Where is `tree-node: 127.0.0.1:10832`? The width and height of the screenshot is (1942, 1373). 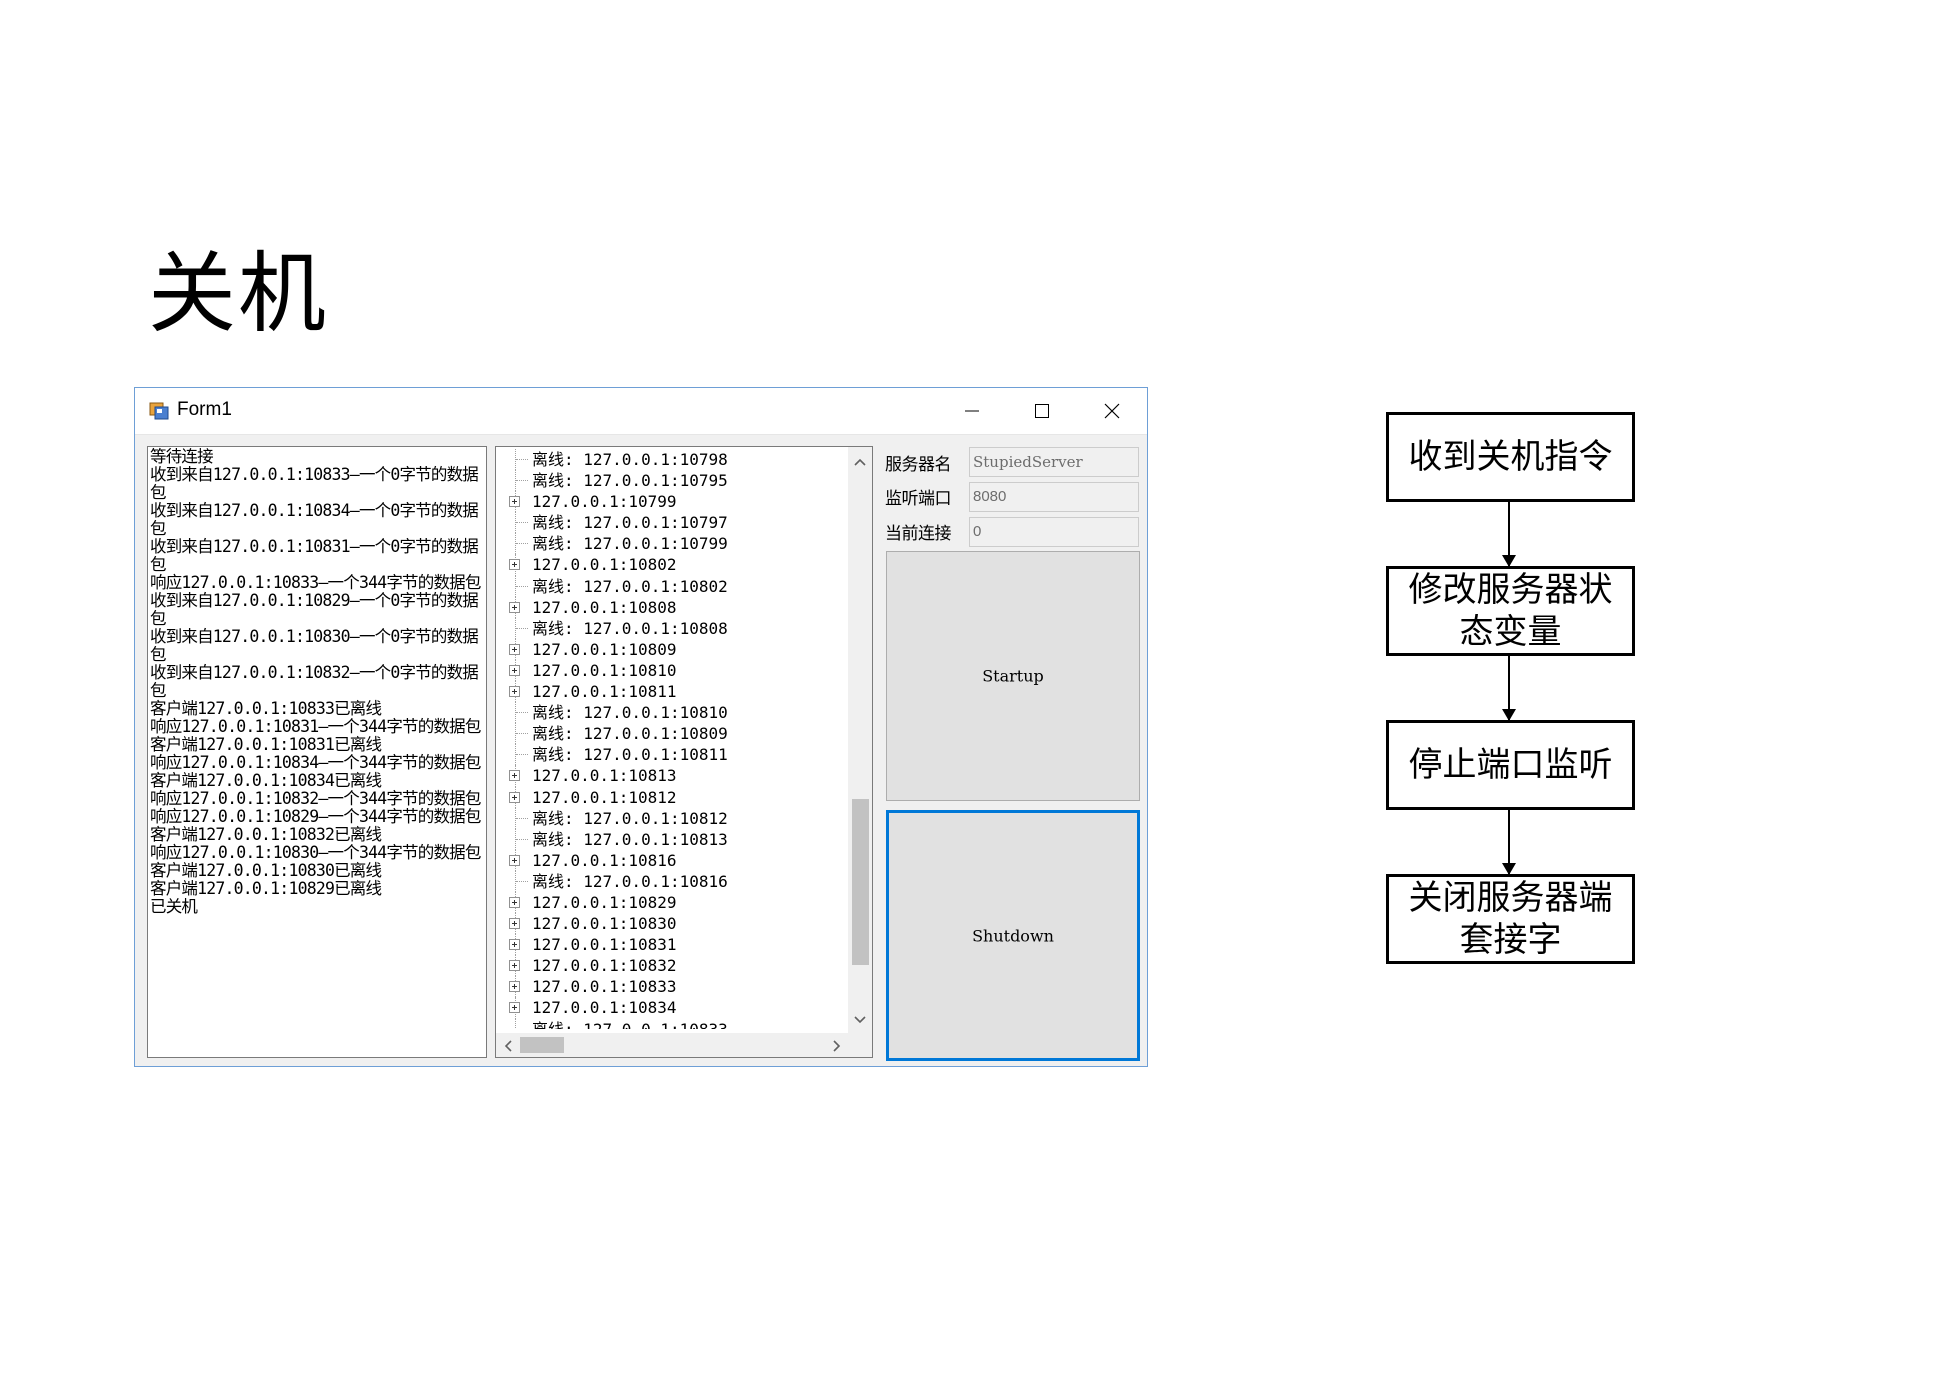
tree-node: 127.0.0.1:10832 is located at coordinates (672, 966).